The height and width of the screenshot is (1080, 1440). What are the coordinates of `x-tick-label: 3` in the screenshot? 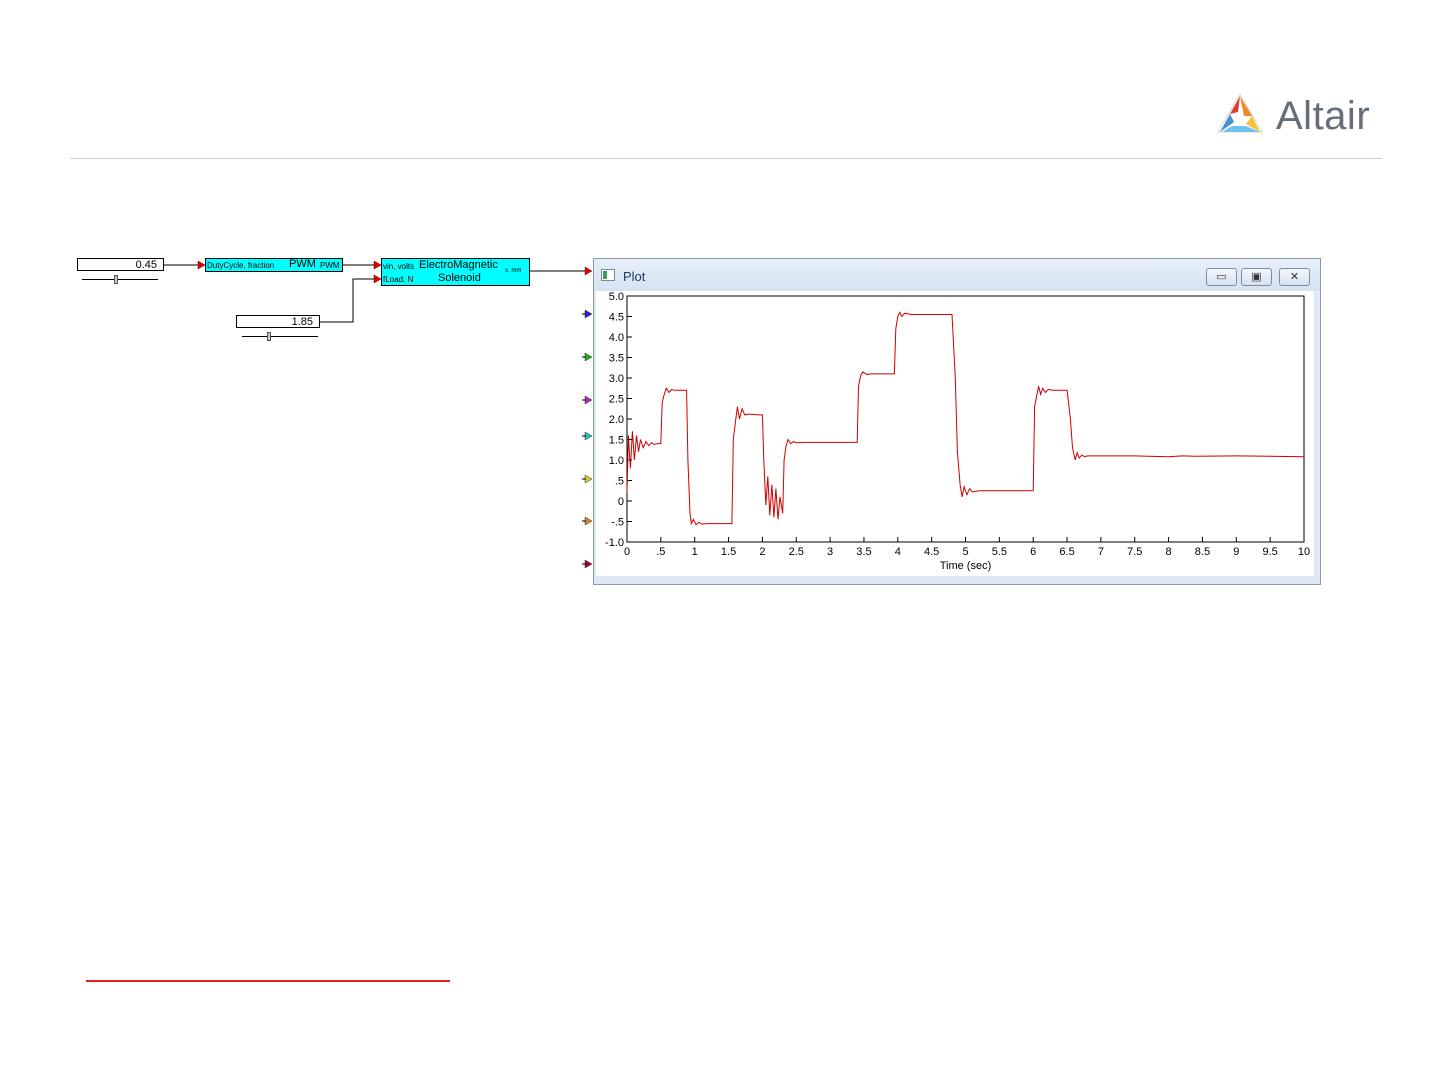 It's located at (830, 552).